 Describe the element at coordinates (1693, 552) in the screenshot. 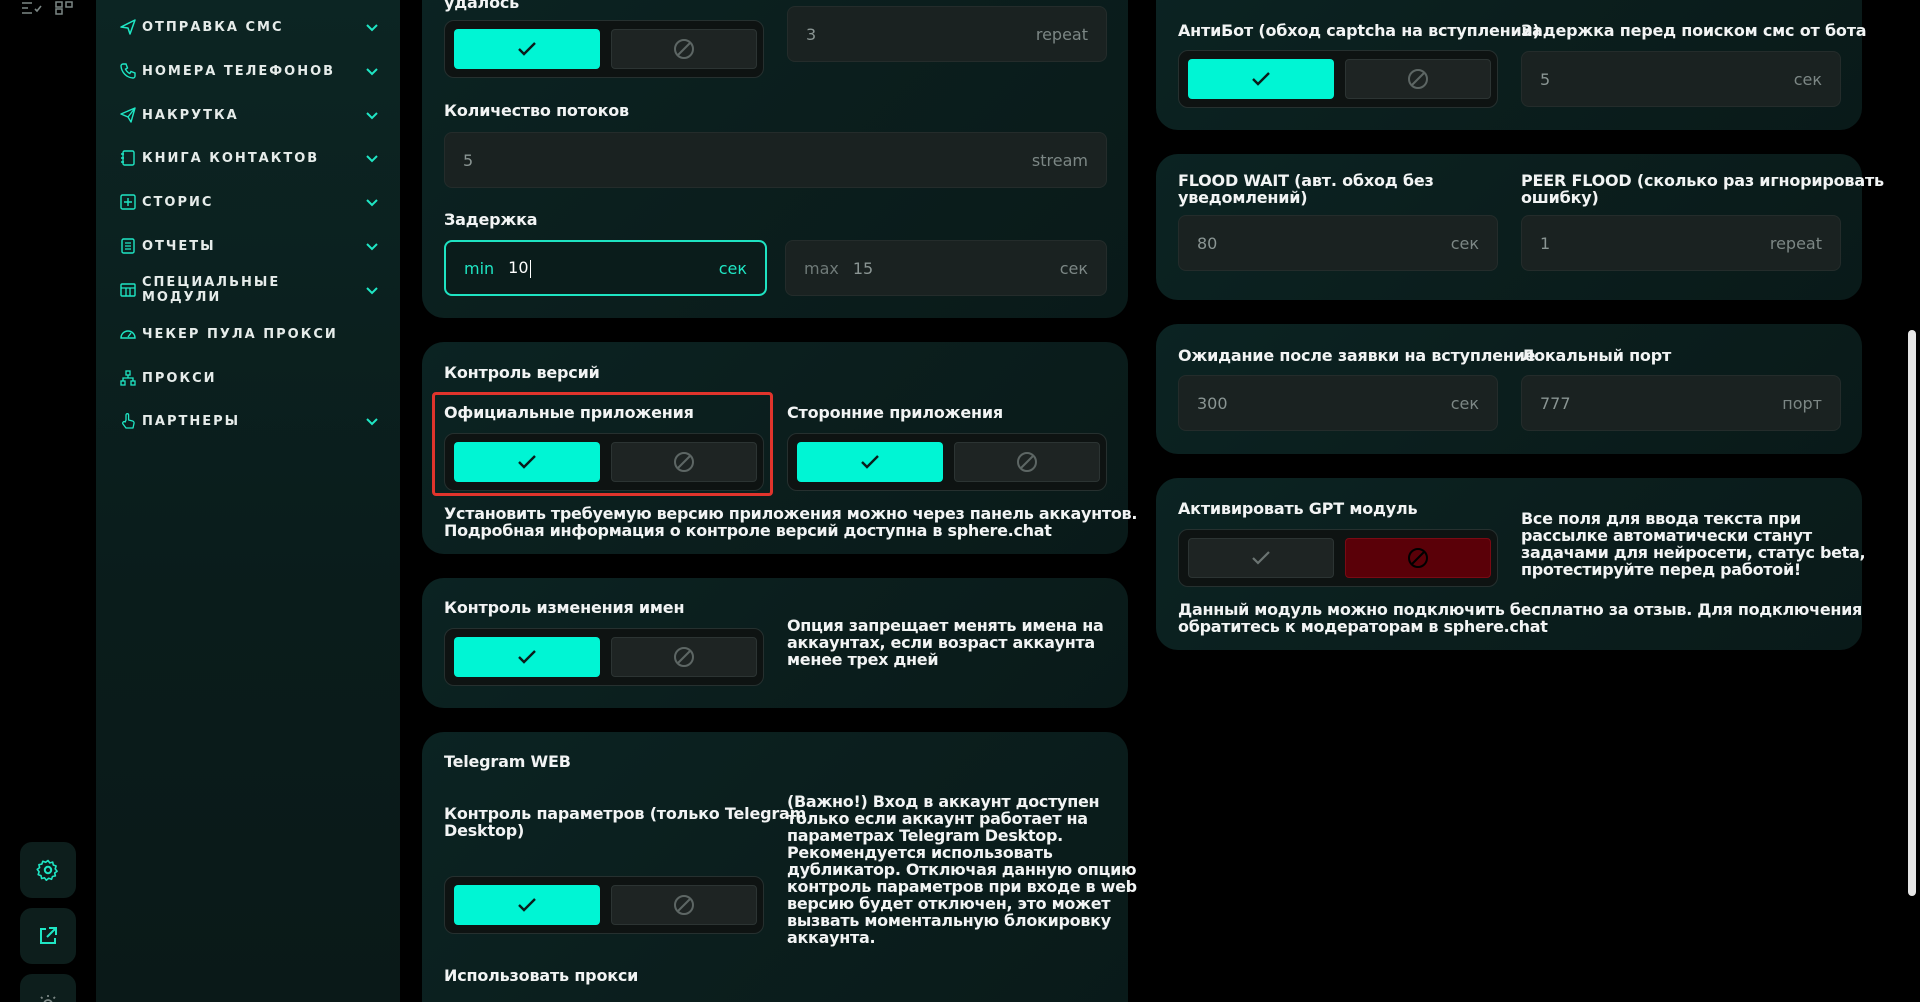

I see `gpt-side-note-line: задачами для нейросети, статус beta,` at that location.